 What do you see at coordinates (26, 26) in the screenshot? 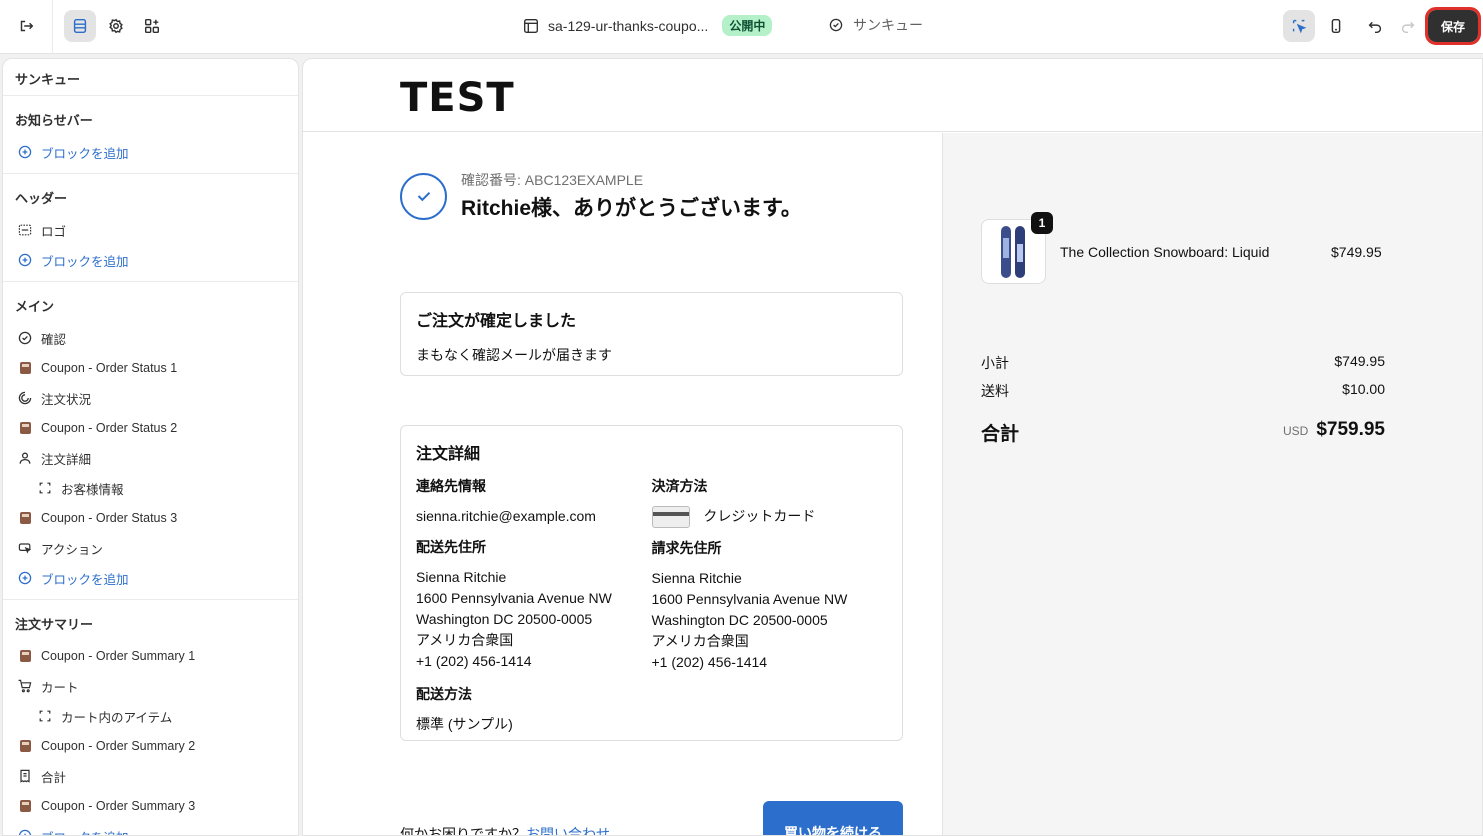
I see `exit-icon` at bounding box center [26, 26].